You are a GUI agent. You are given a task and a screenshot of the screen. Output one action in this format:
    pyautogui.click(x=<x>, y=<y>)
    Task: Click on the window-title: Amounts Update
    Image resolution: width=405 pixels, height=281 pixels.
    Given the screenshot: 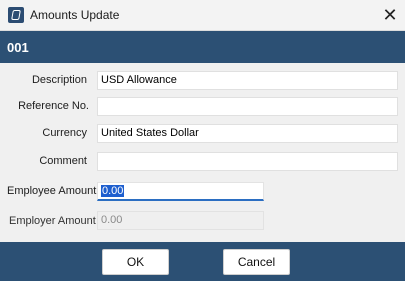 What is the action you would take?
    pyautogui.click(x=75, y=15)
    